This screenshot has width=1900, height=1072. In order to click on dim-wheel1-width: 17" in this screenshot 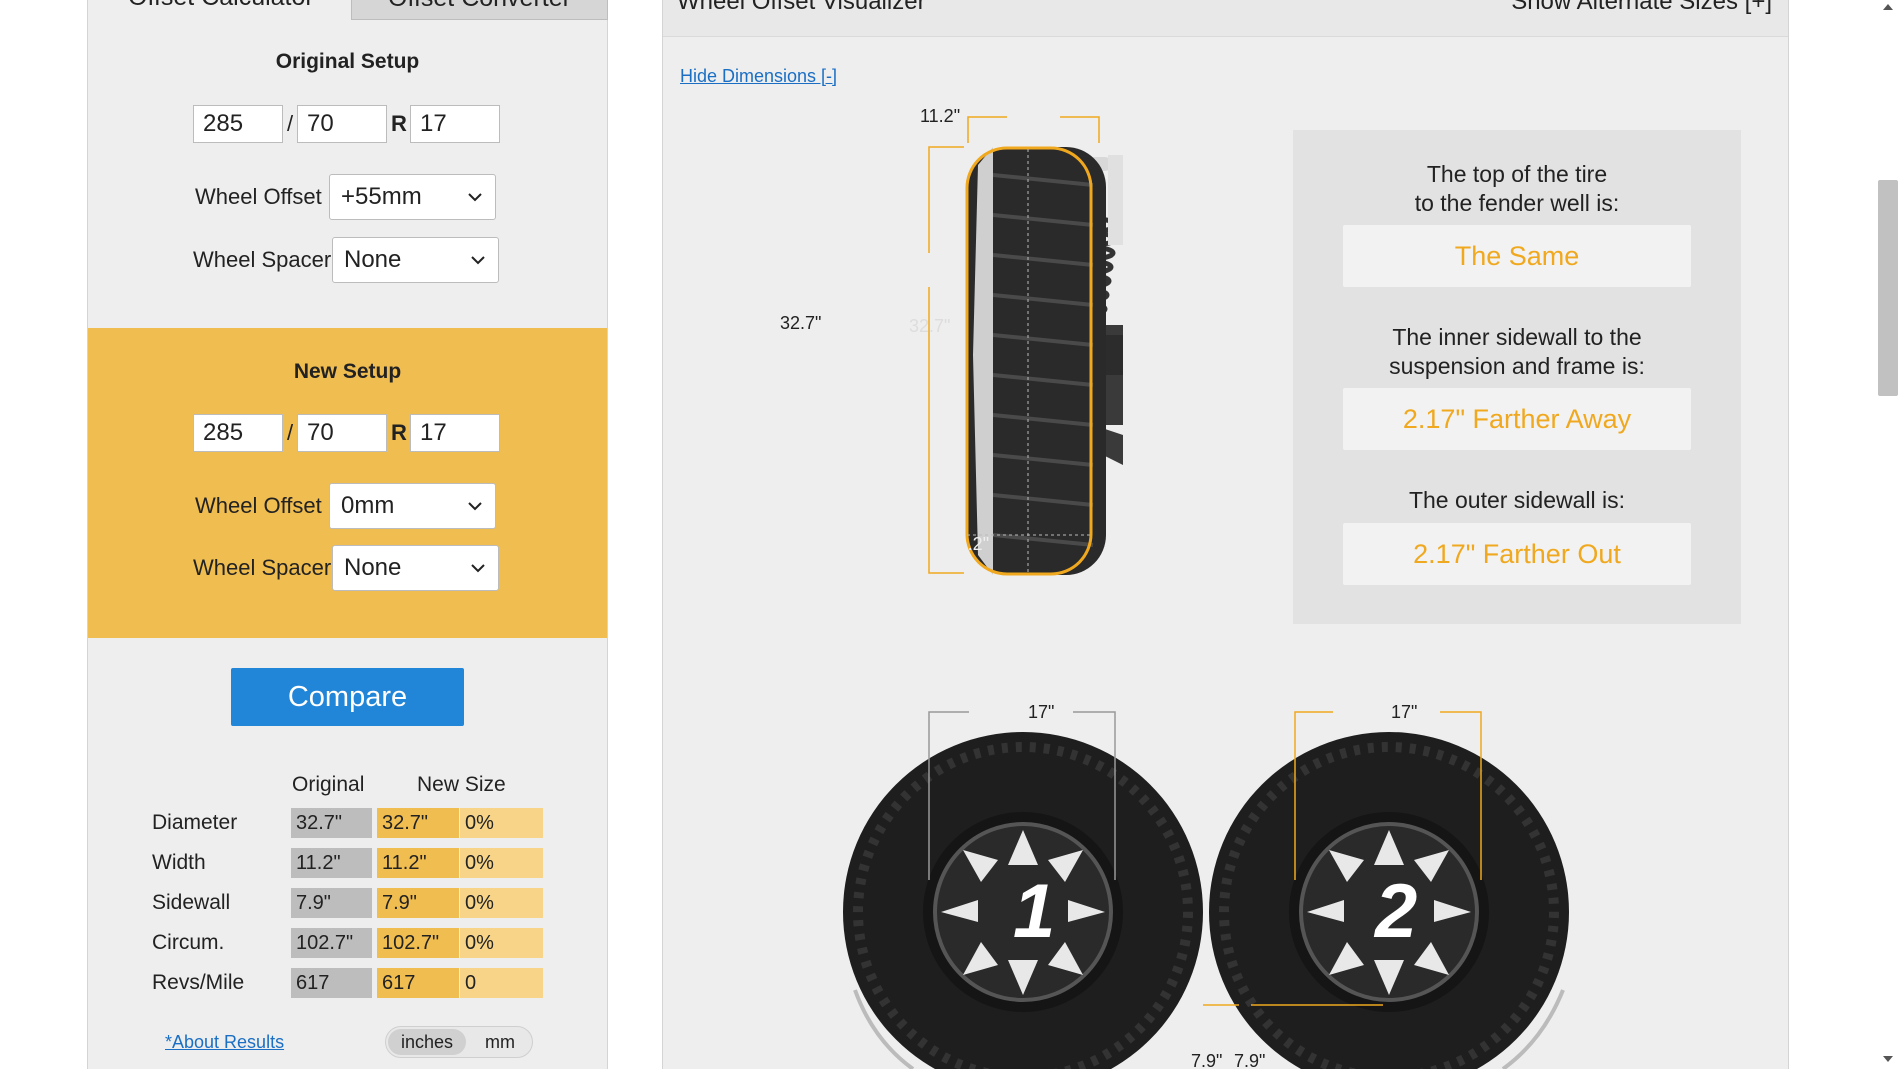, I will do `click(1041, 712)`.